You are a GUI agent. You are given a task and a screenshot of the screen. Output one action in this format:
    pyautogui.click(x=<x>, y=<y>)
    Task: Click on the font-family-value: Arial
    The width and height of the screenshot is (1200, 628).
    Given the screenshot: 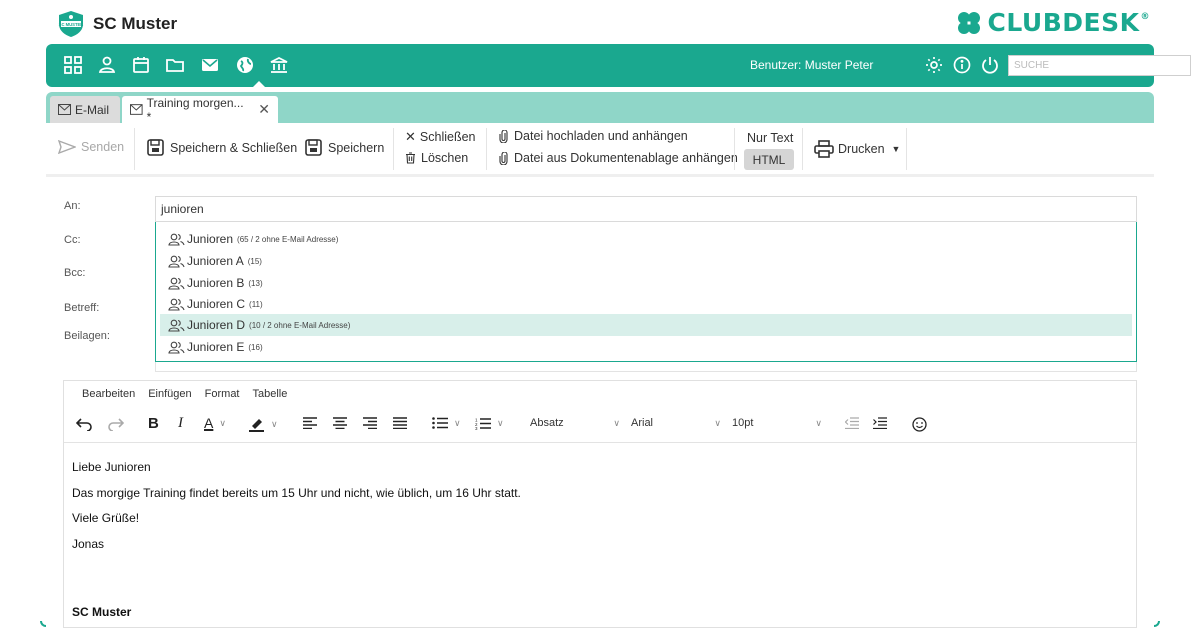 What is the action you would take?
    pyautogui.click(x=642, y=423)
    